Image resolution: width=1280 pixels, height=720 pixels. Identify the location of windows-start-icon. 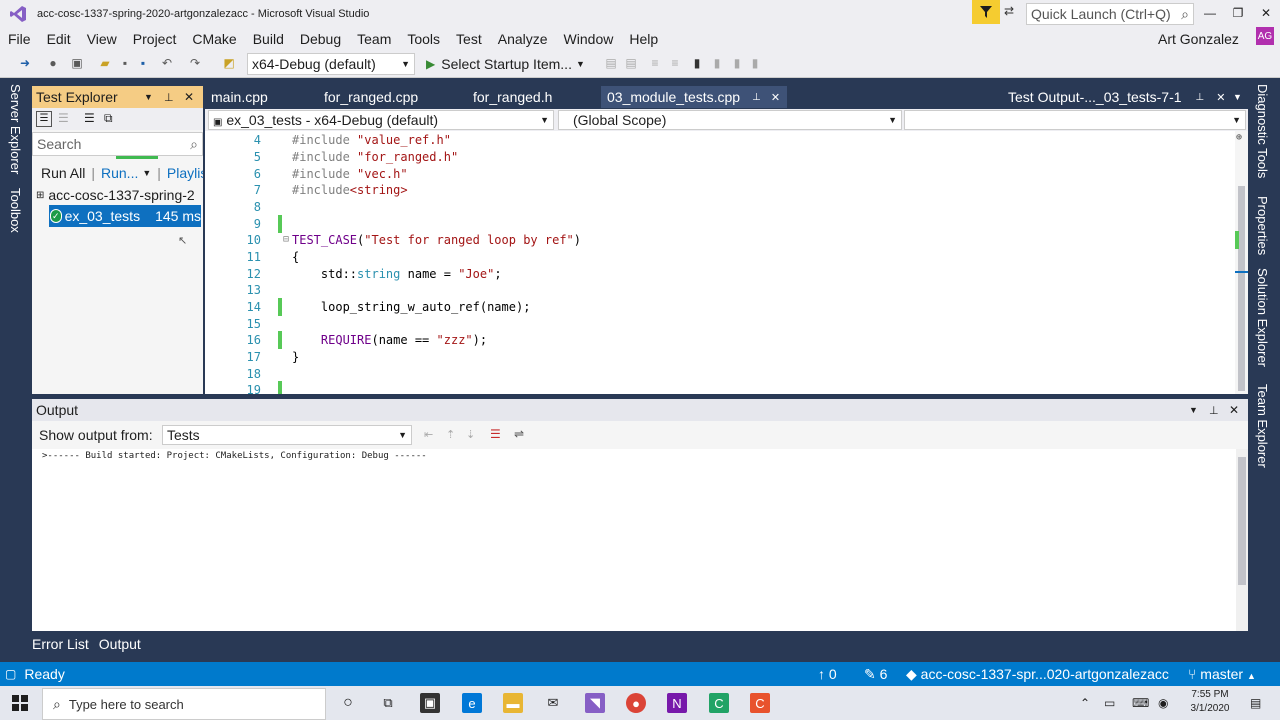
(20, 703).